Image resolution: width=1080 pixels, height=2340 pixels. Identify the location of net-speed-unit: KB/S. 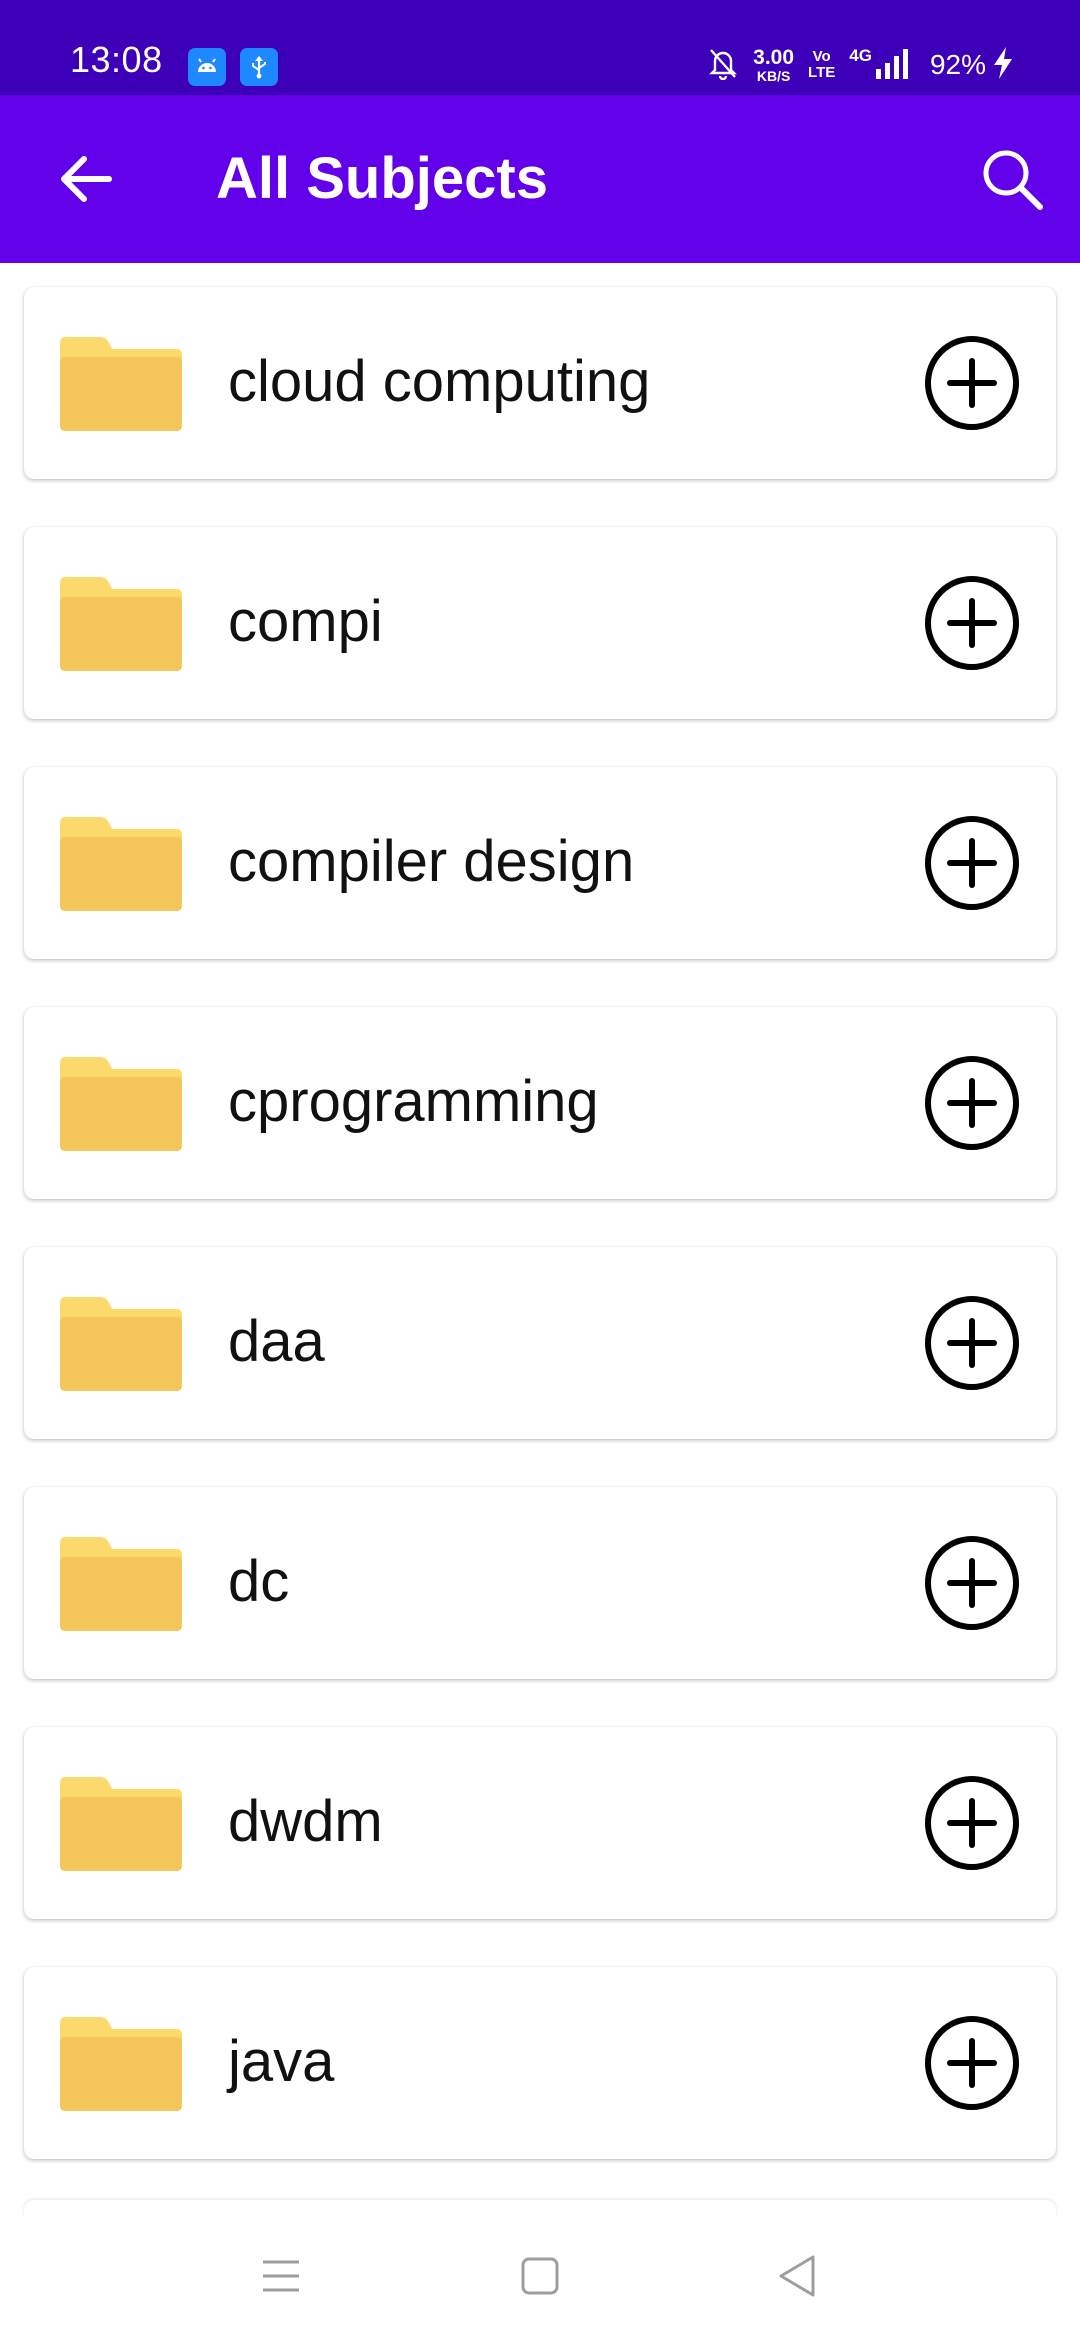
(773, 76).